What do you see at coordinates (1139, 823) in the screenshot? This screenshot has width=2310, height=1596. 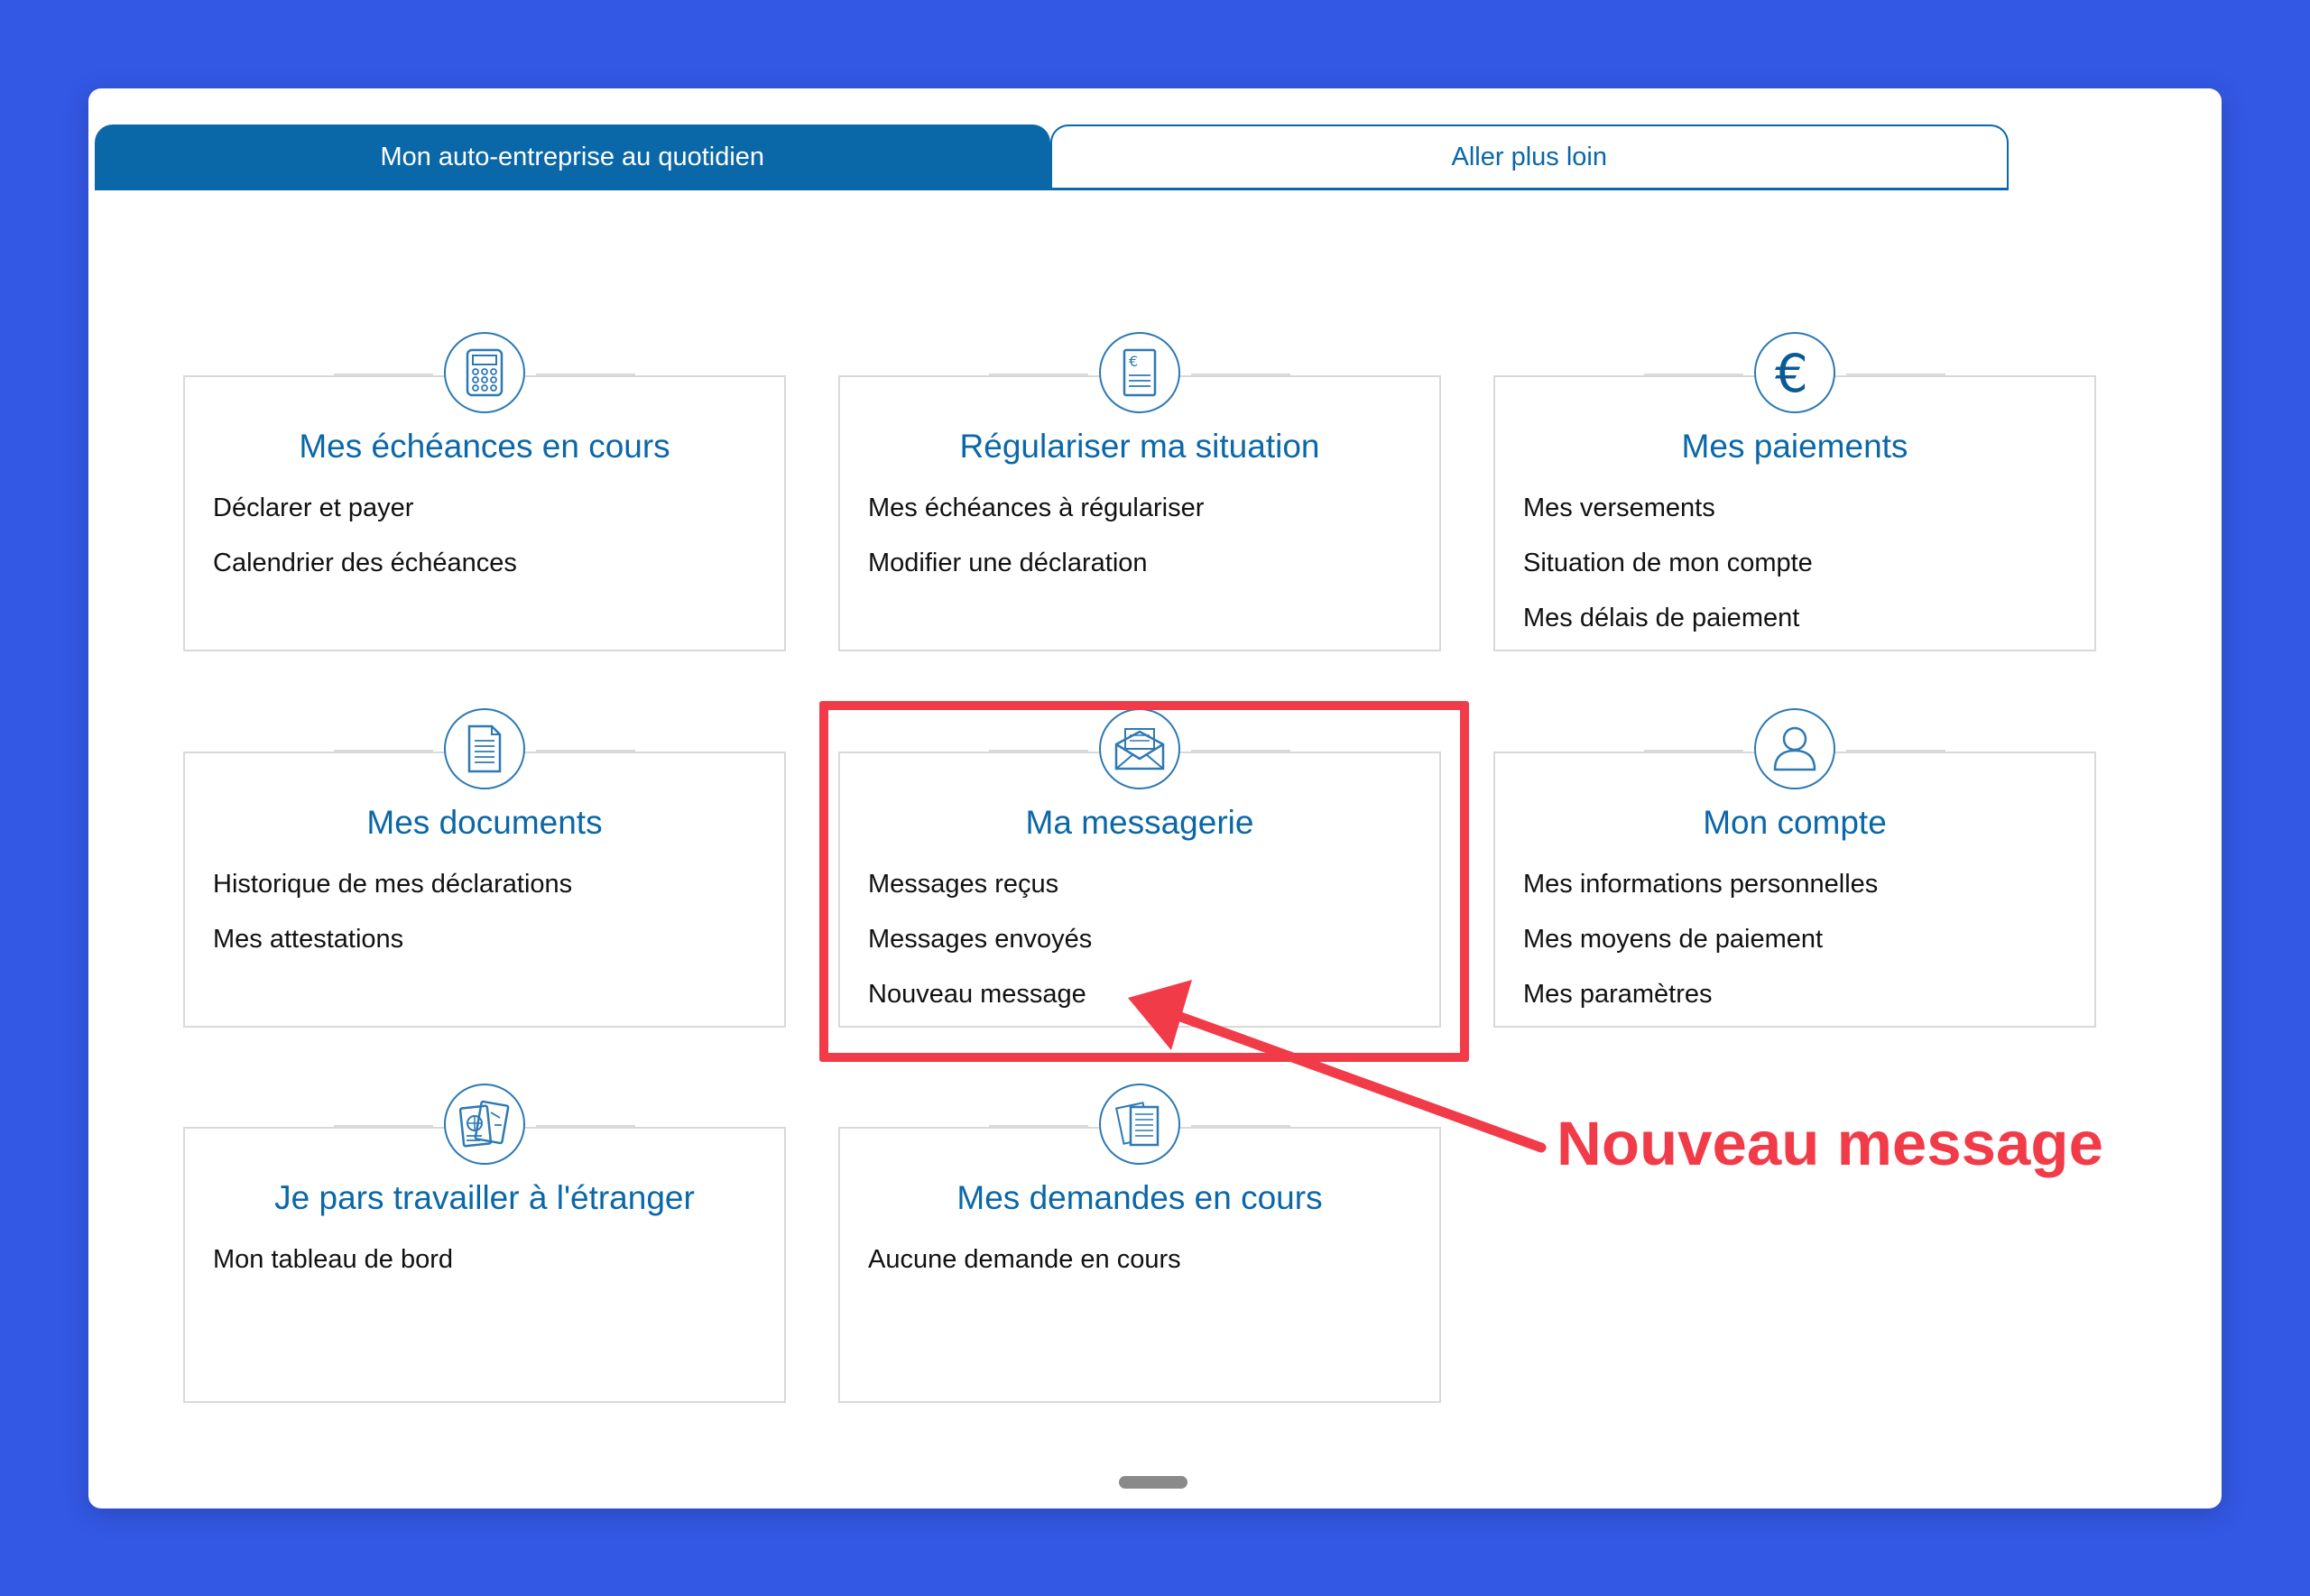 I see `card-title: Ma messagerie` at bounding box center [1139, 823].